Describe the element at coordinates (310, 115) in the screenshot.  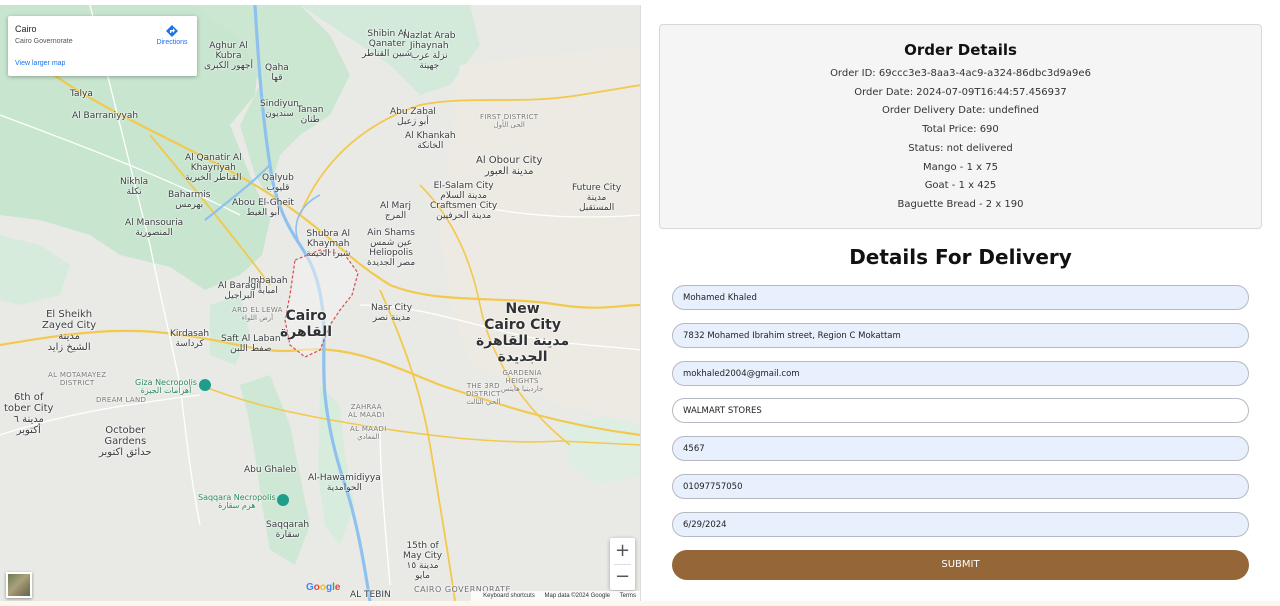
I see `map-label: Tanan طنان` at that location.